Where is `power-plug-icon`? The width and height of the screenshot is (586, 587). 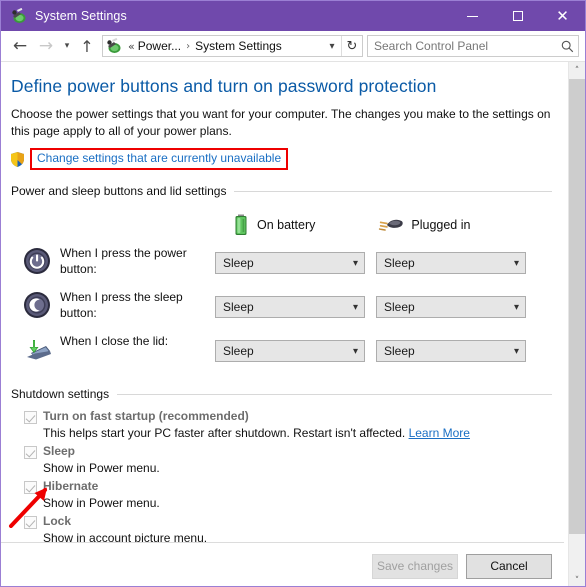
power-plug-icon is located at coordinates (391, 225).